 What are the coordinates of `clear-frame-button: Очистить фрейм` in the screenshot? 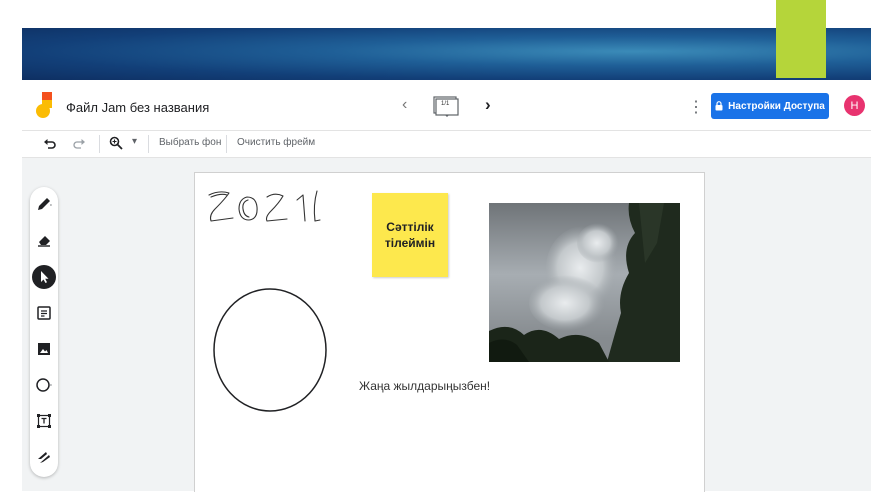 It's located at (276, 142).